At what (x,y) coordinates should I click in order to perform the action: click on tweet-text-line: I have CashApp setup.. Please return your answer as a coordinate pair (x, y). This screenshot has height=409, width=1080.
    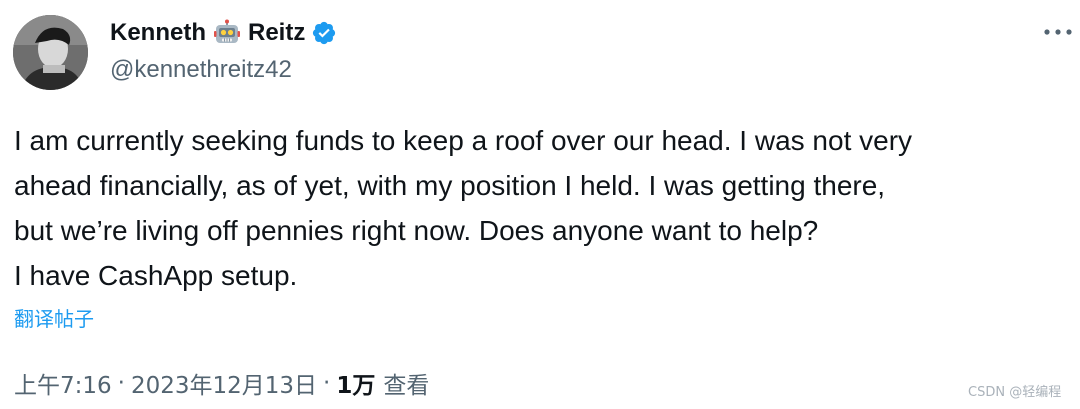
    Looking at the image, I should click on (156, 275).